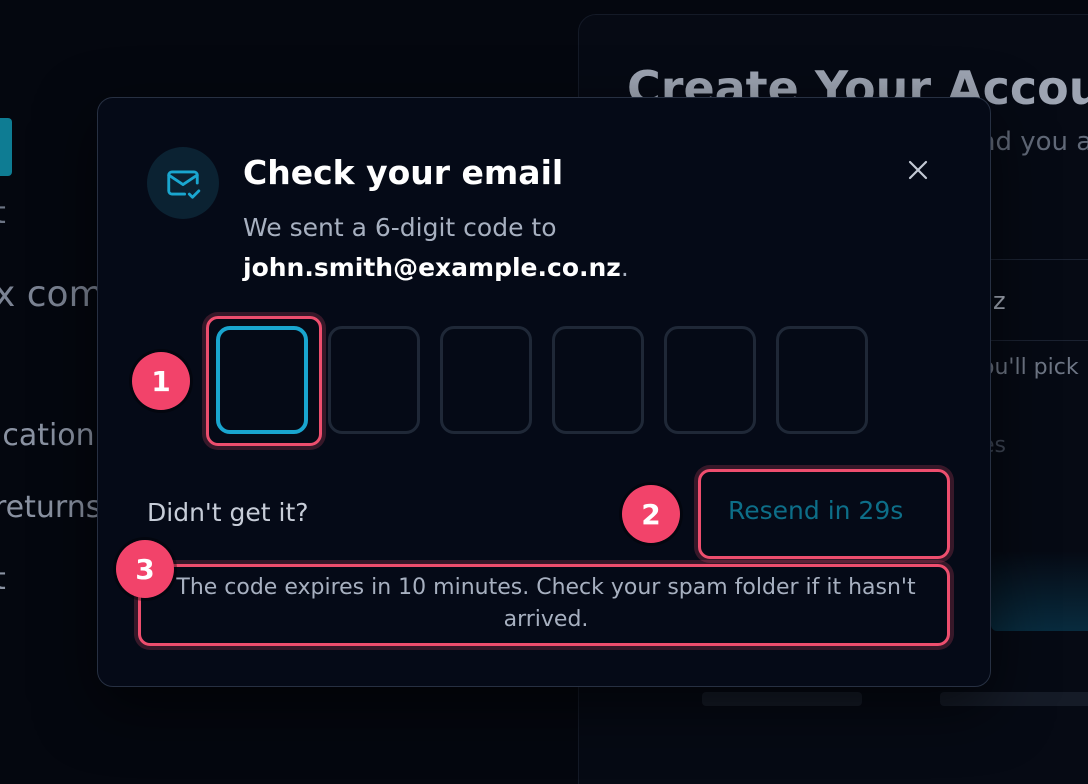 This screenshot has width=1088, height=784. Describe the element at coordinates (161, 381) in the screenshot. I see `annotation-badge-1: 1` at that location.